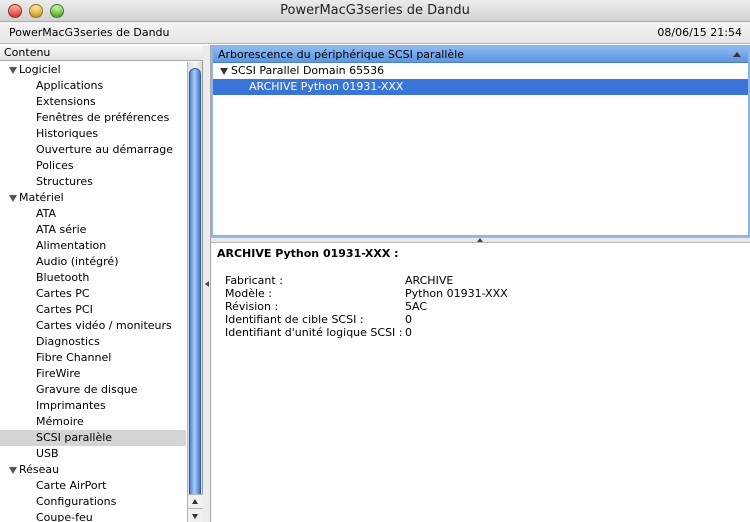 The image size is (750, 522). I want to click on sidebar-item: Configurations, so click(93, 502).